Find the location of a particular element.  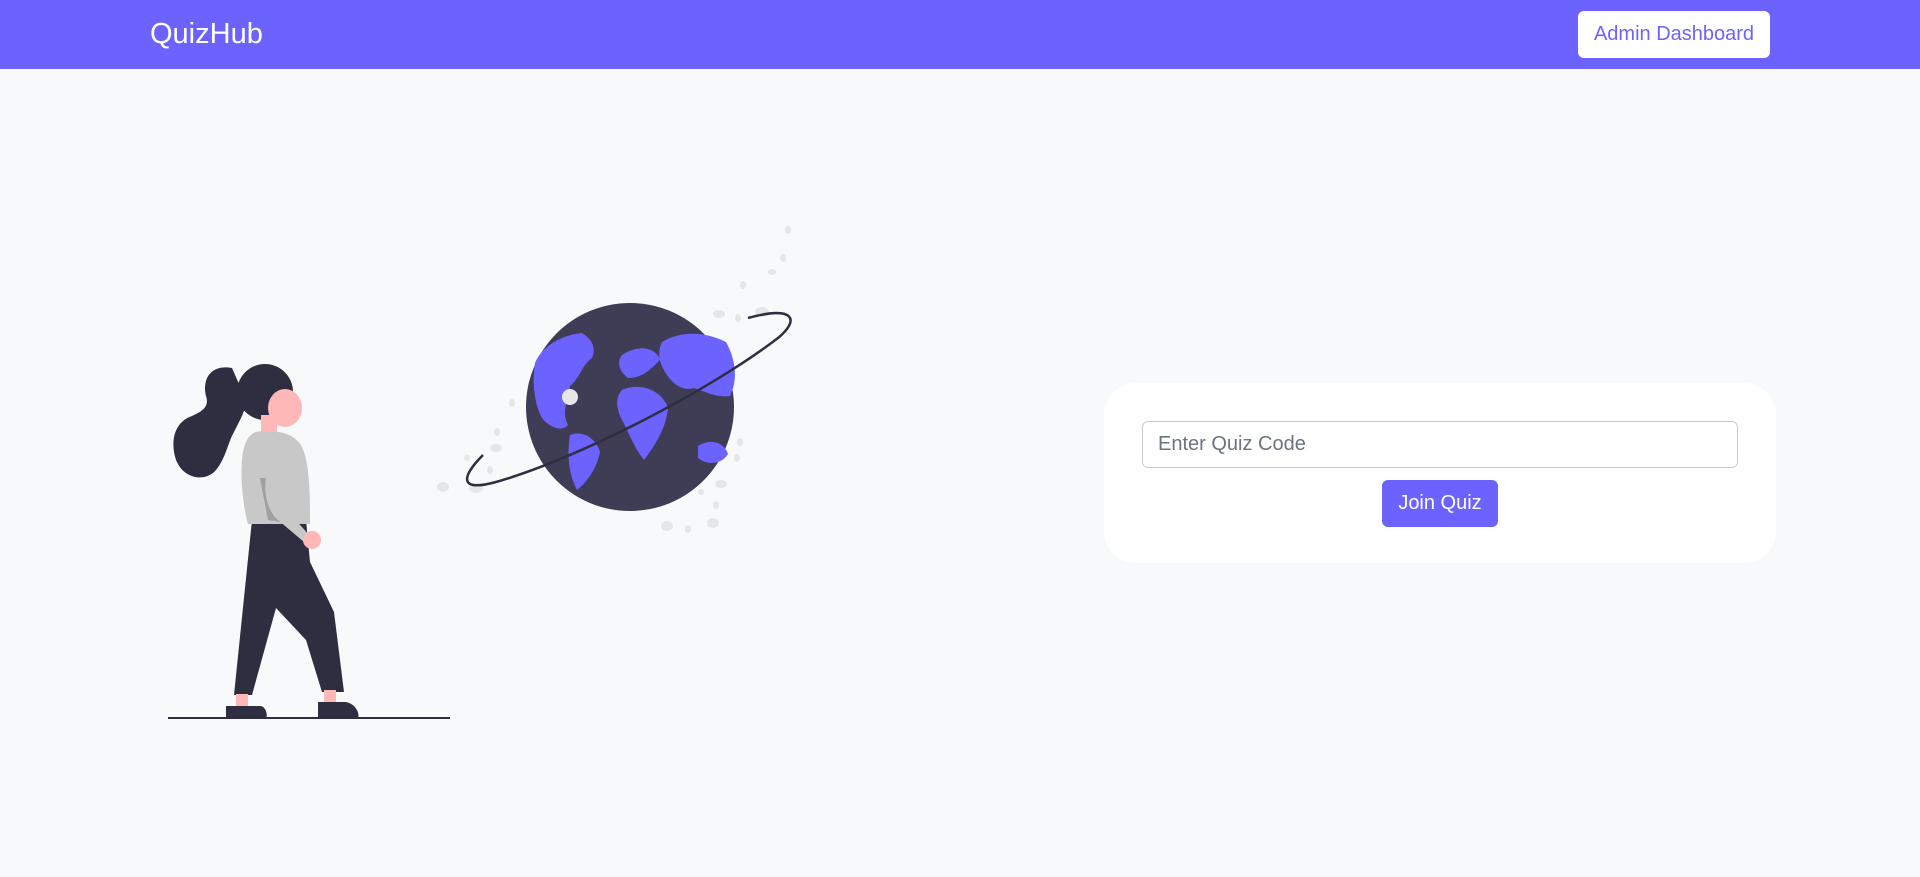

join-quiz-button: Join Quiz is located at coordinates (1440, 503).